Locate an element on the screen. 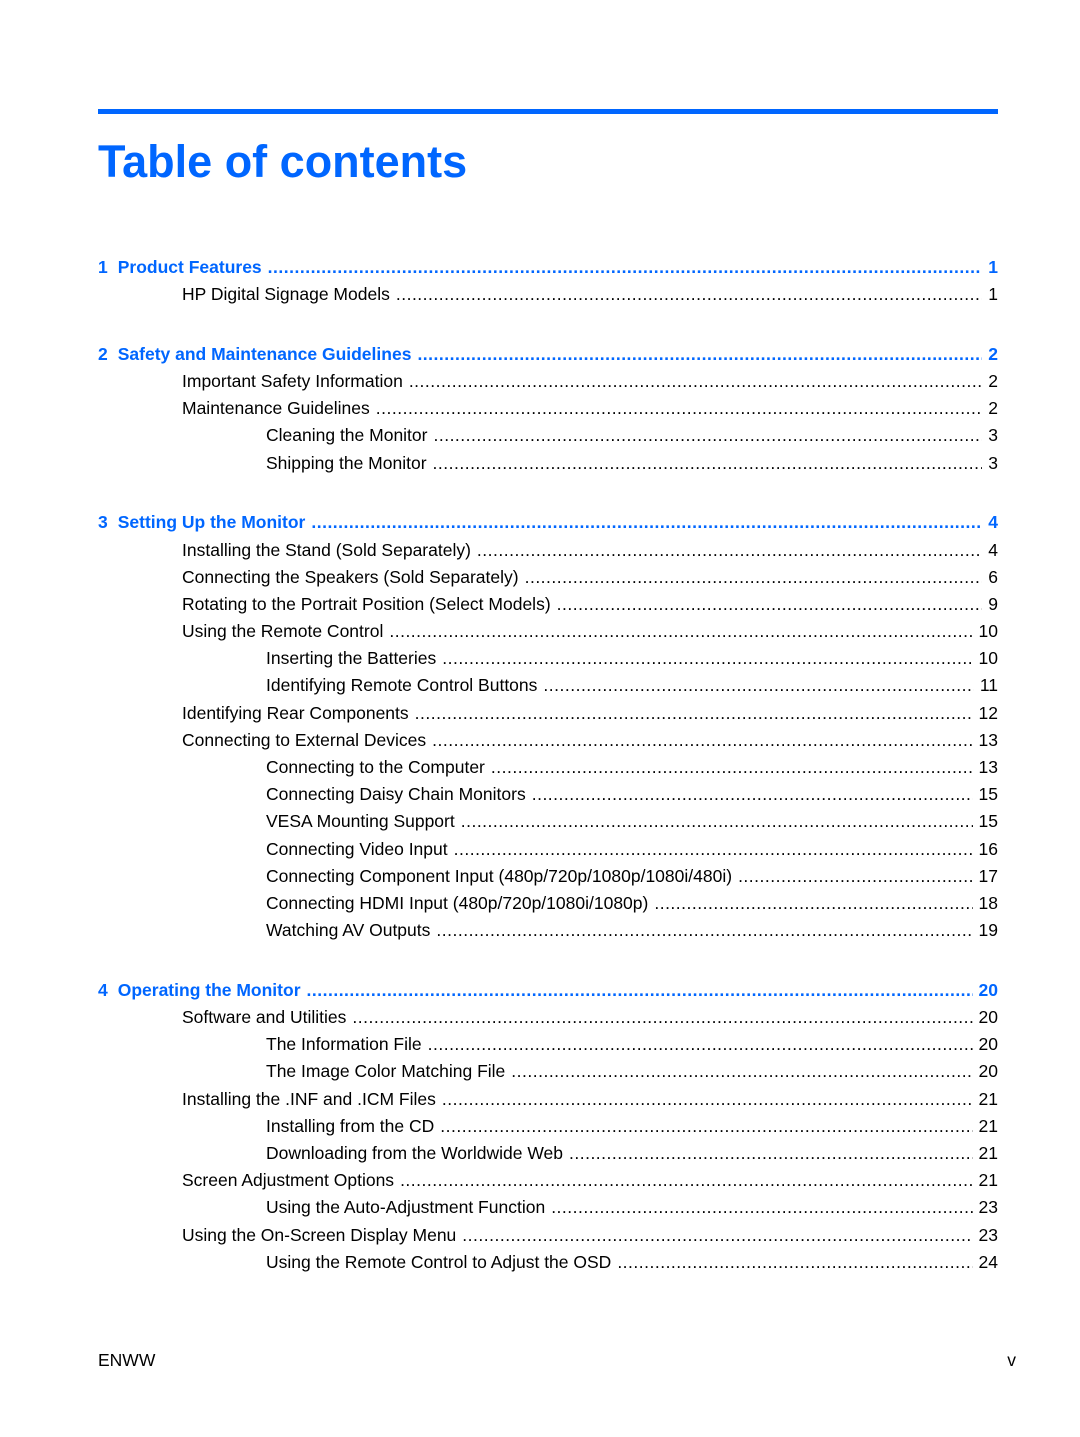 Image resolution: width=1080 pixels, height=1437 pixels. entry-title: Software and Utilities is located at coordinates (264, 1017).